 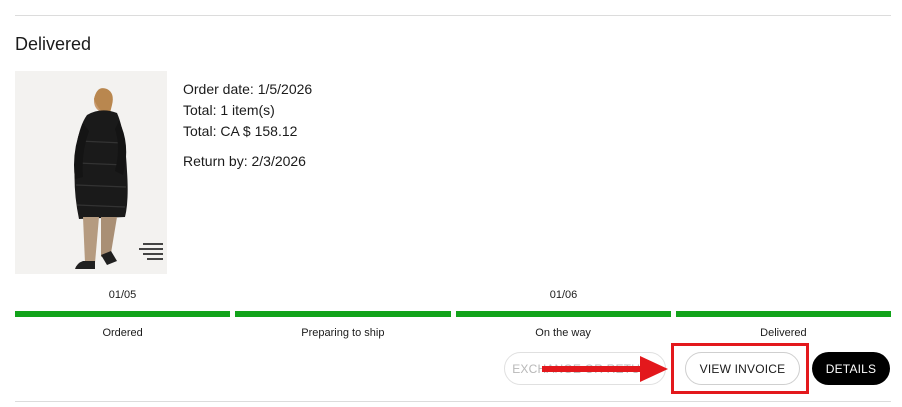 What do you see at coordinates (851, 368) in the screenshot?
I see `details-button: DETAILS` at bounding box center [851, 368].